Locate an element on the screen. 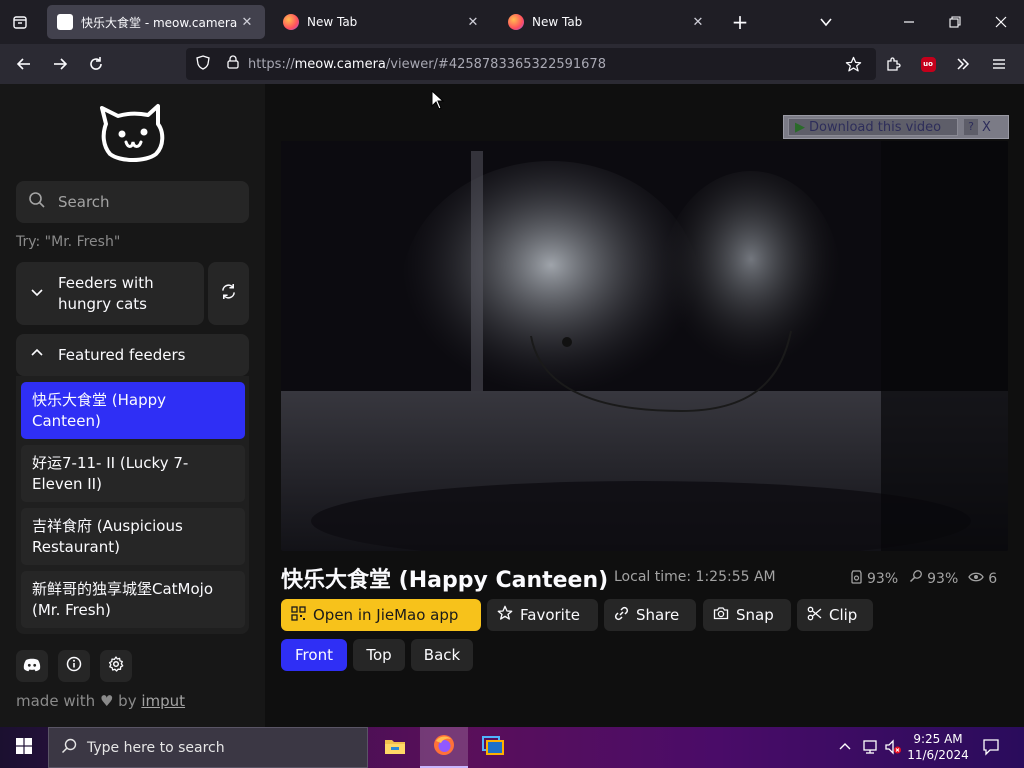  feeder-item-mr-fresh: 新鲜哥的独享城堡CatMojo (Mr. Fresh) is located at coordinates (133, 599).